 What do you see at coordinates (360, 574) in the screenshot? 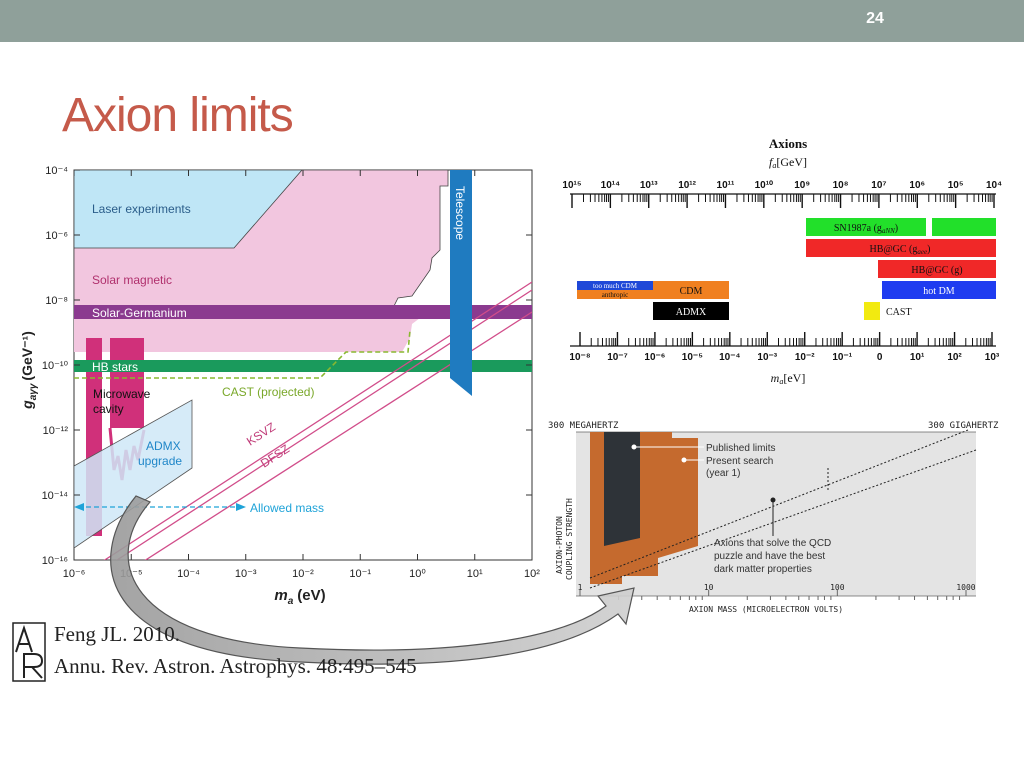
I see `left-x-tick-label: 10⁻¹` at bounding box center [360, 574].